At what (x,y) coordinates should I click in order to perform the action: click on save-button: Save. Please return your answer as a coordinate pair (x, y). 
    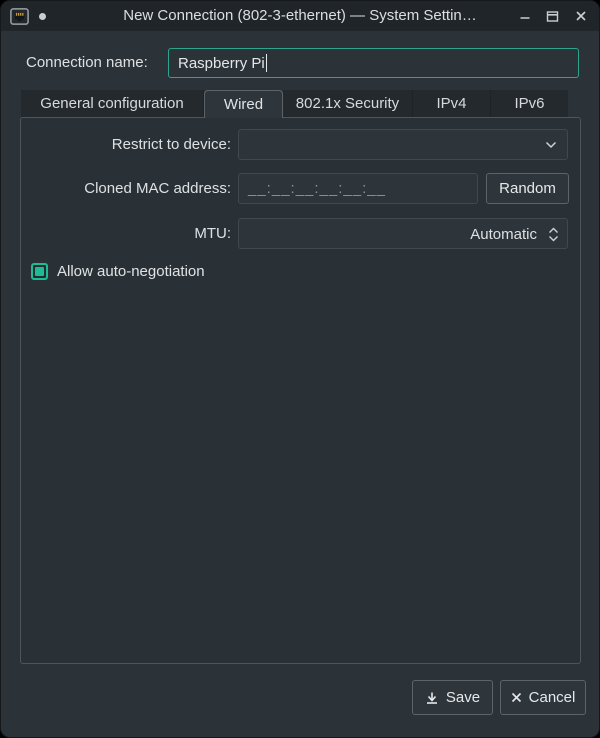
    Looking at the image, I should click on (452, 697).